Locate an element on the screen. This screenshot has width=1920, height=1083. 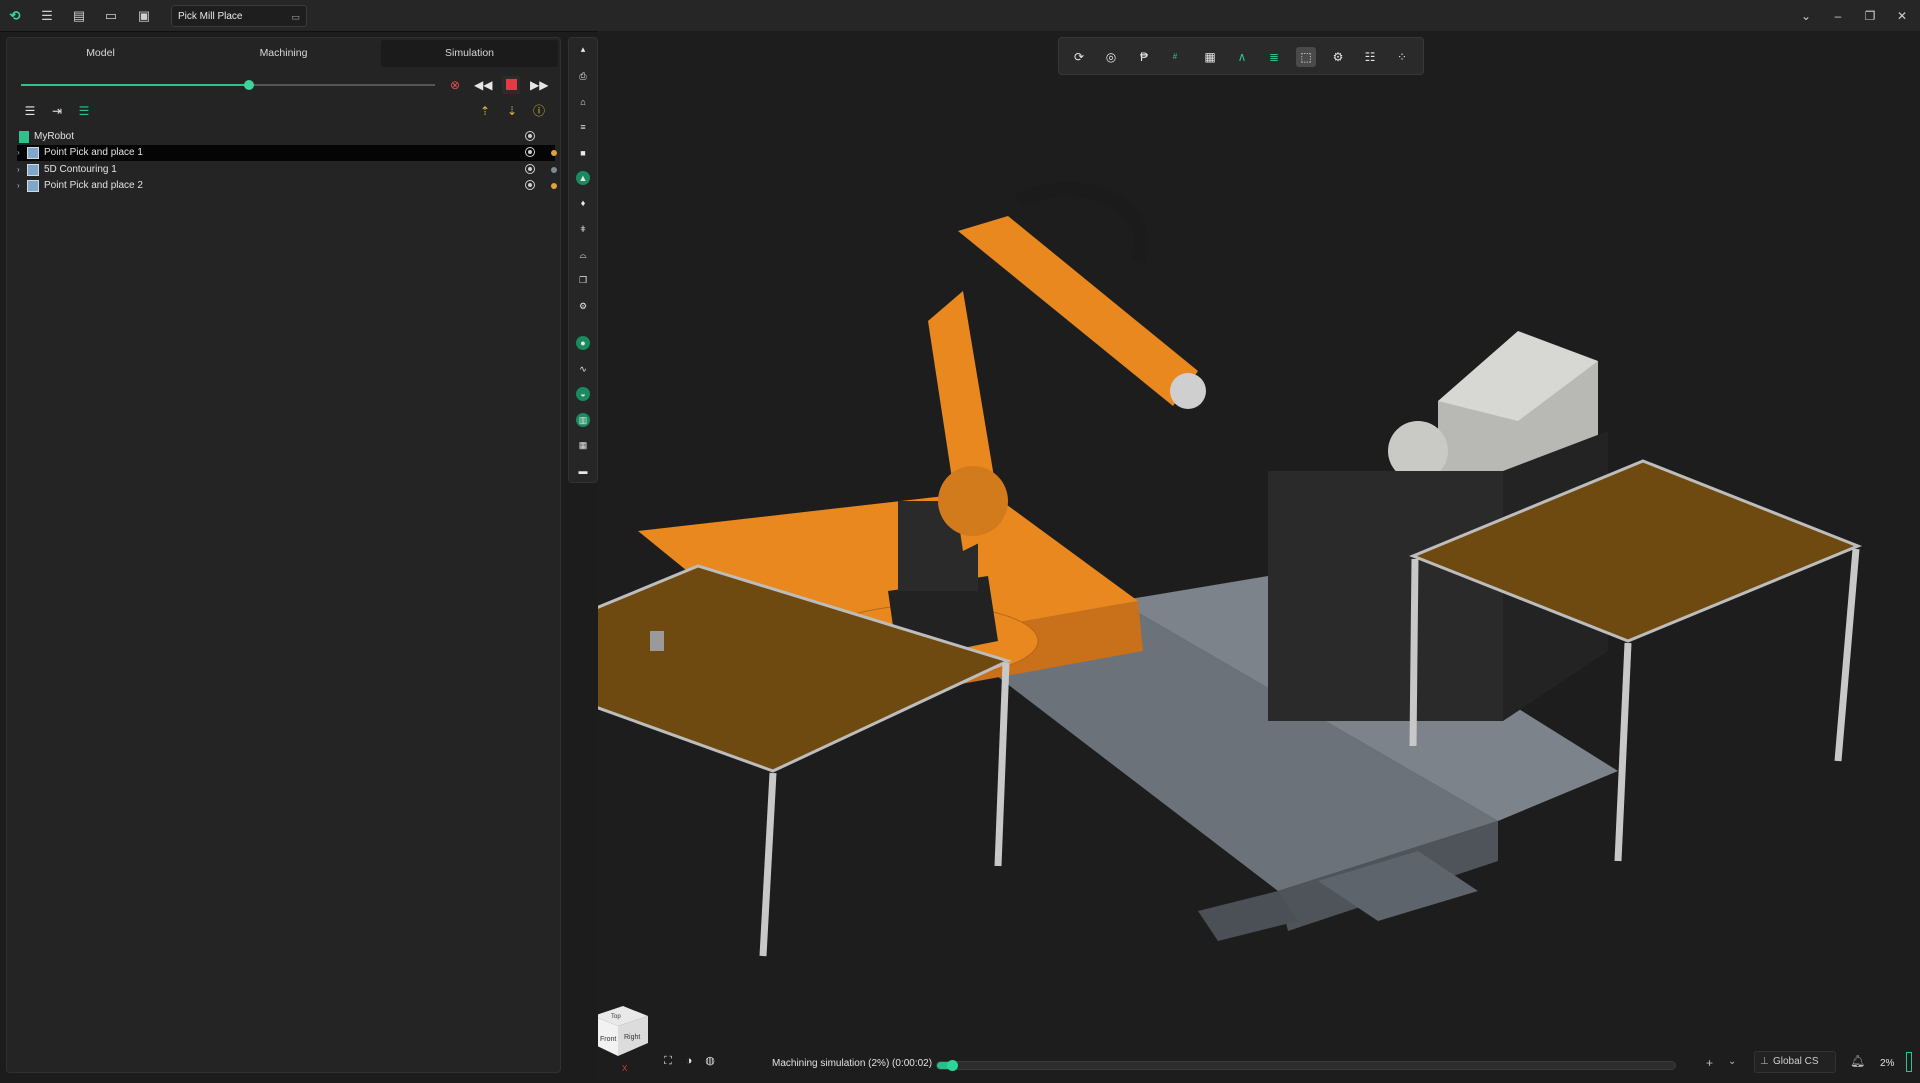
simulation-progress-bar is located at coordinates (1306, 1065).